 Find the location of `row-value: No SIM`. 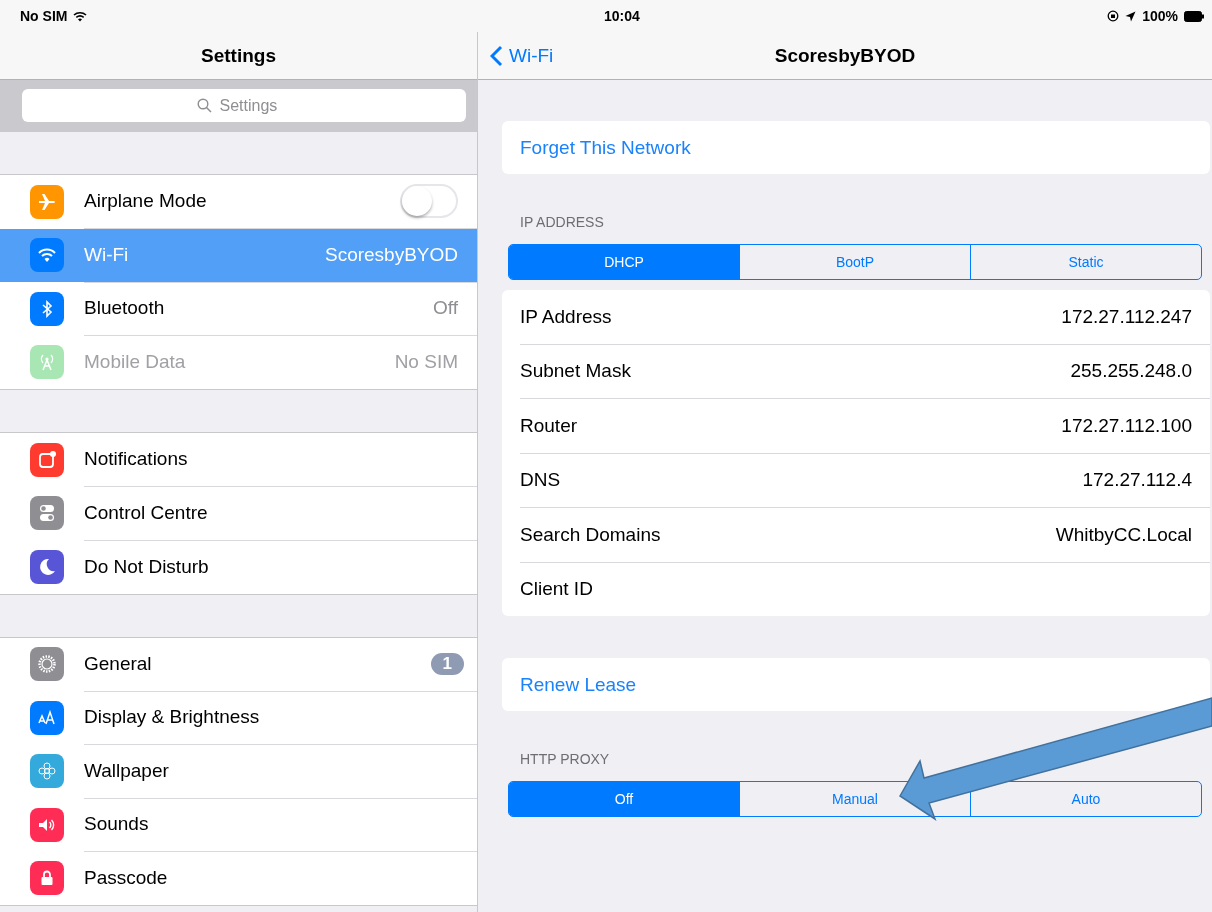

row-value: No SIM is located at coordinates (426, 362).